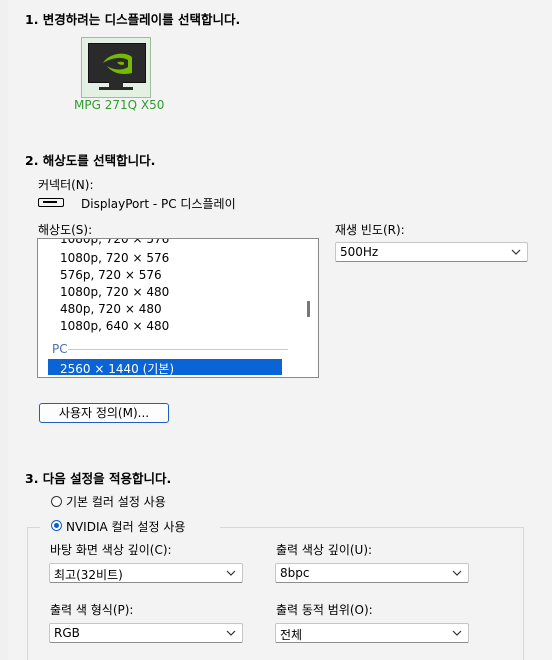 This screenshot has width=552, height=660. I want to click on desktop-depth-value: 최고(32비트), so click(88, 575).